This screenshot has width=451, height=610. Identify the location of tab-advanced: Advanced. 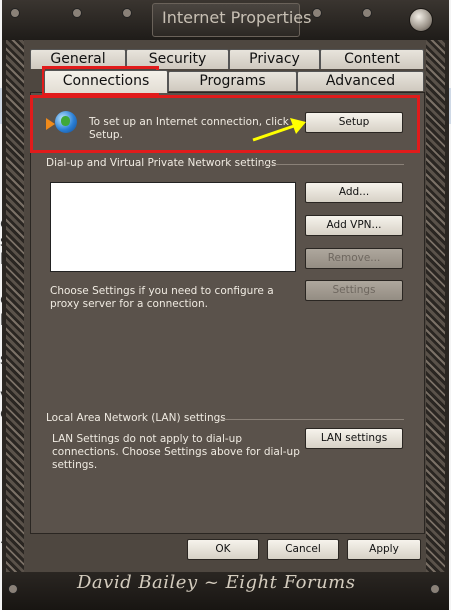
(360, 81).